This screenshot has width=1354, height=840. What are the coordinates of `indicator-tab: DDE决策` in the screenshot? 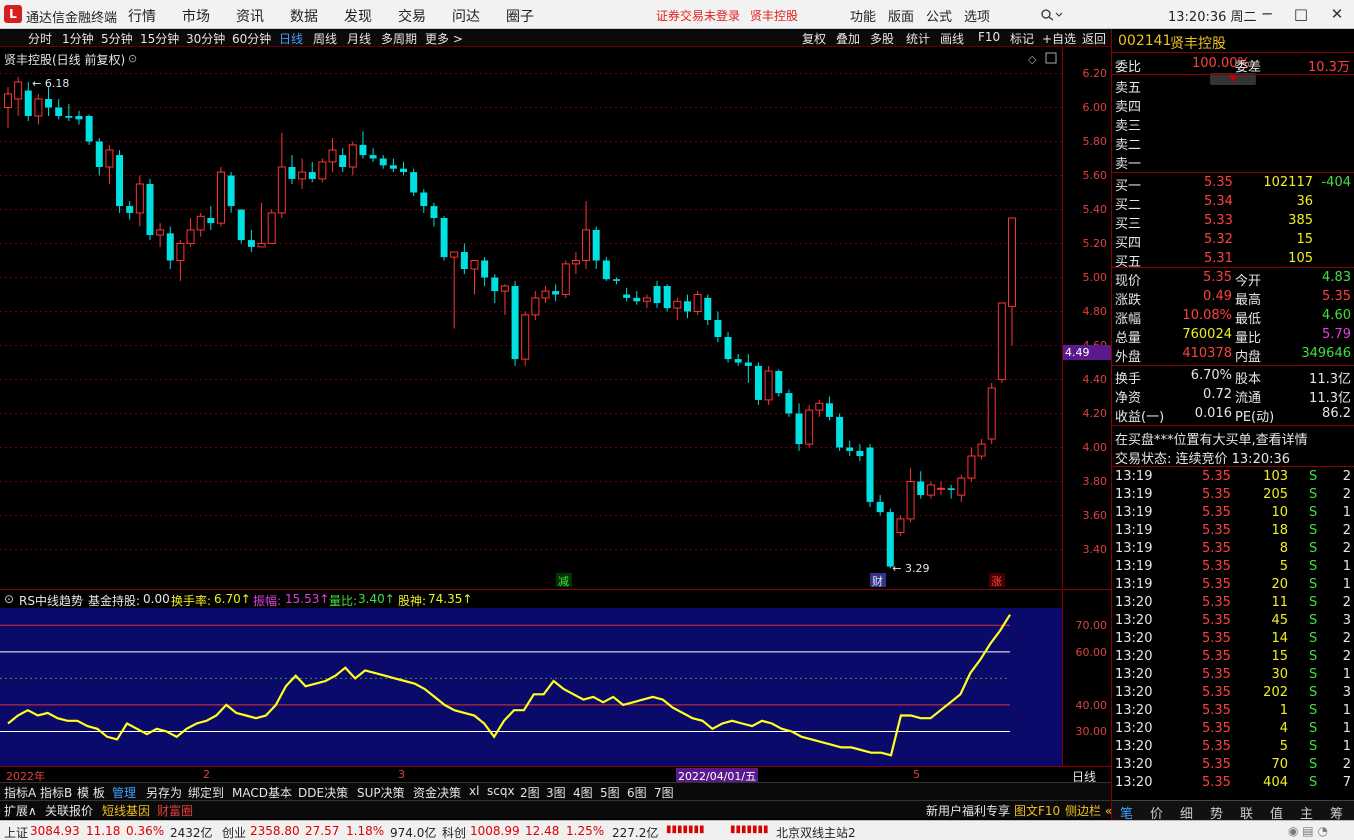 It's located at (323, 792).